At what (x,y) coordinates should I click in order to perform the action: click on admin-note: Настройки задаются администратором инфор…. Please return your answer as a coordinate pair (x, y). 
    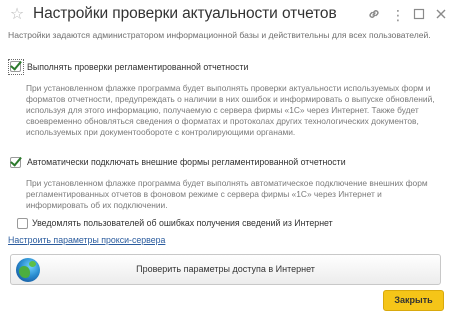
    Looking at the image, I should click on (219, 35).